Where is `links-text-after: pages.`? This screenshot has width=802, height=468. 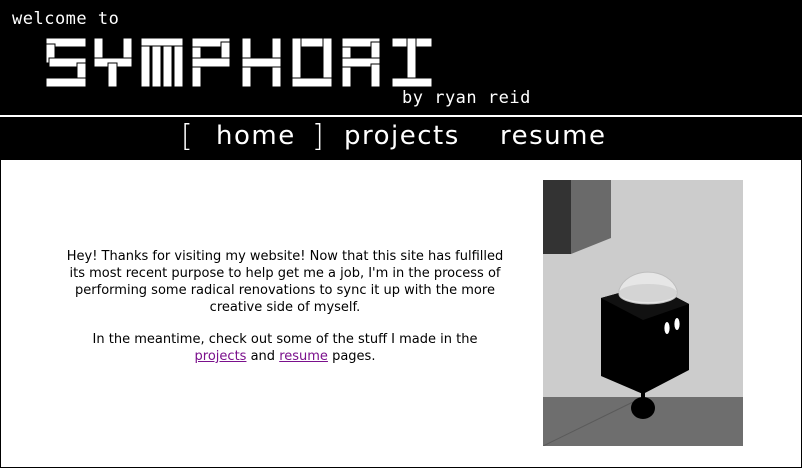
links-text-after: pages. is located at coordinates (354, 356).